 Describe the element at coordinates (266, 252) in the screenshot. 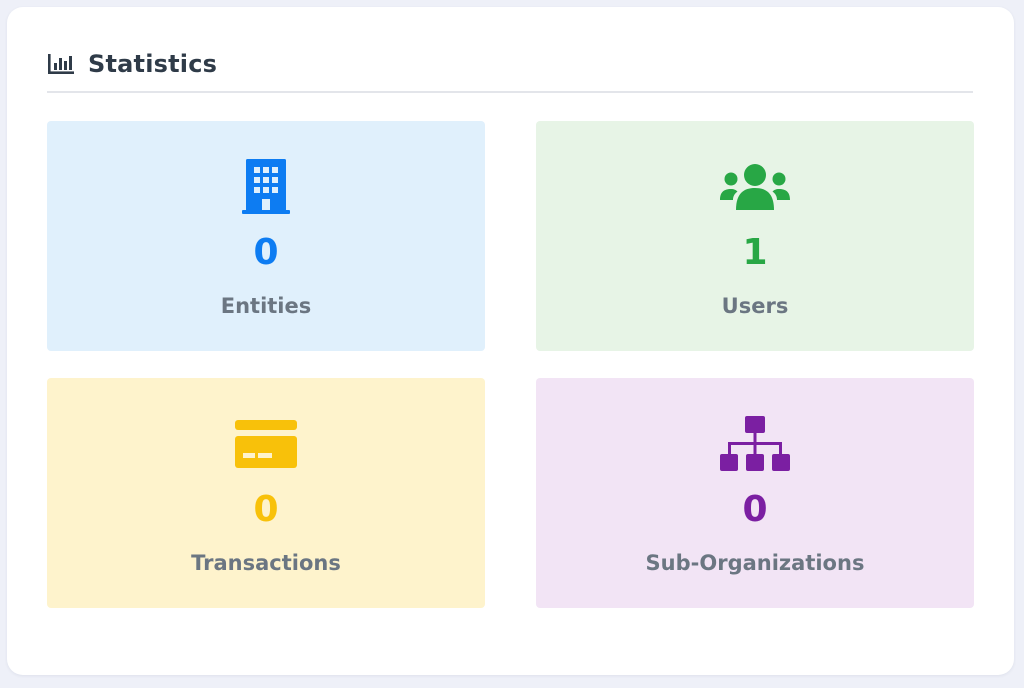

I see `stat-value-entities: 0` at that location.